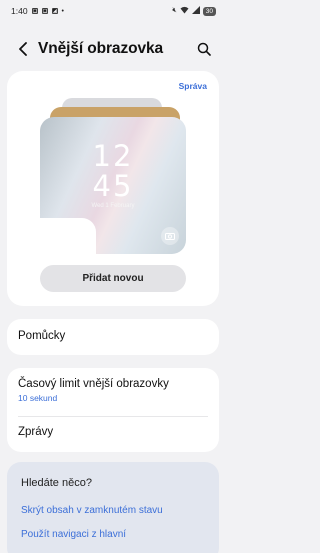 The image size is (320, 553). I want to click on widgets-label: Pomůcky, so click(42, 336).